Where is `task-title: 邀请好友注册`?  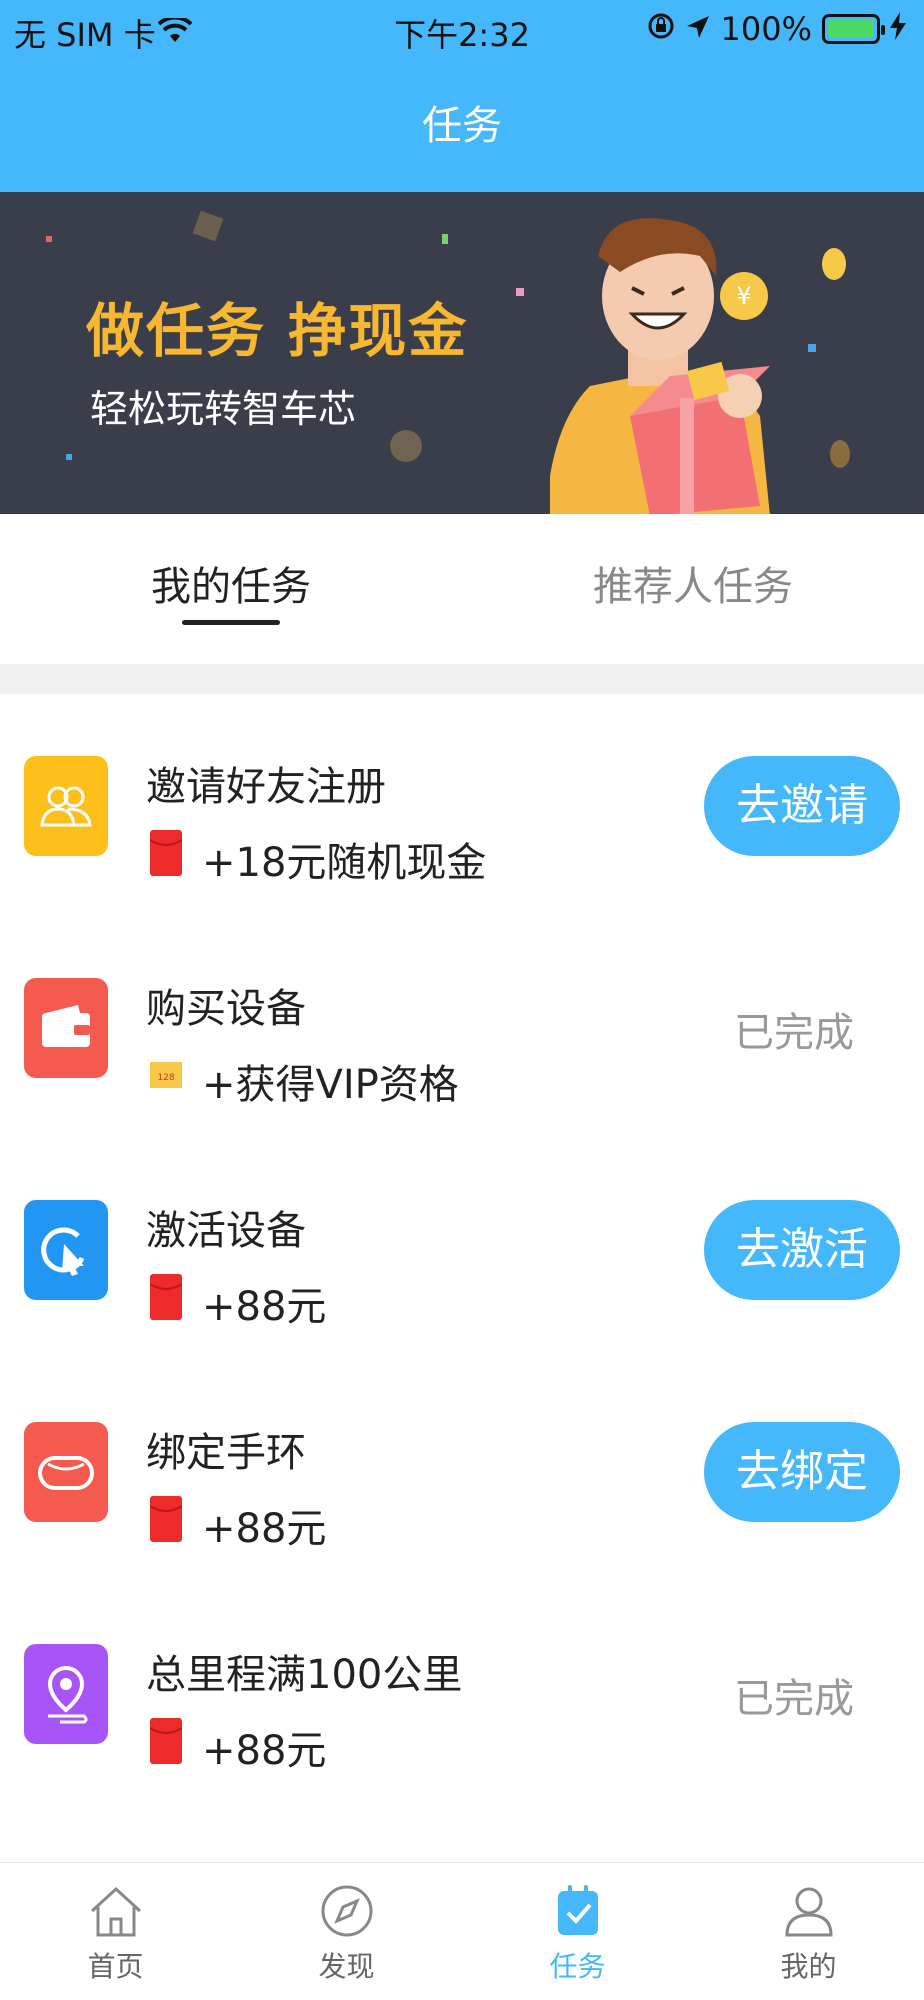 task-title: 邀请好友注册 is located at coordinates (266, 787).